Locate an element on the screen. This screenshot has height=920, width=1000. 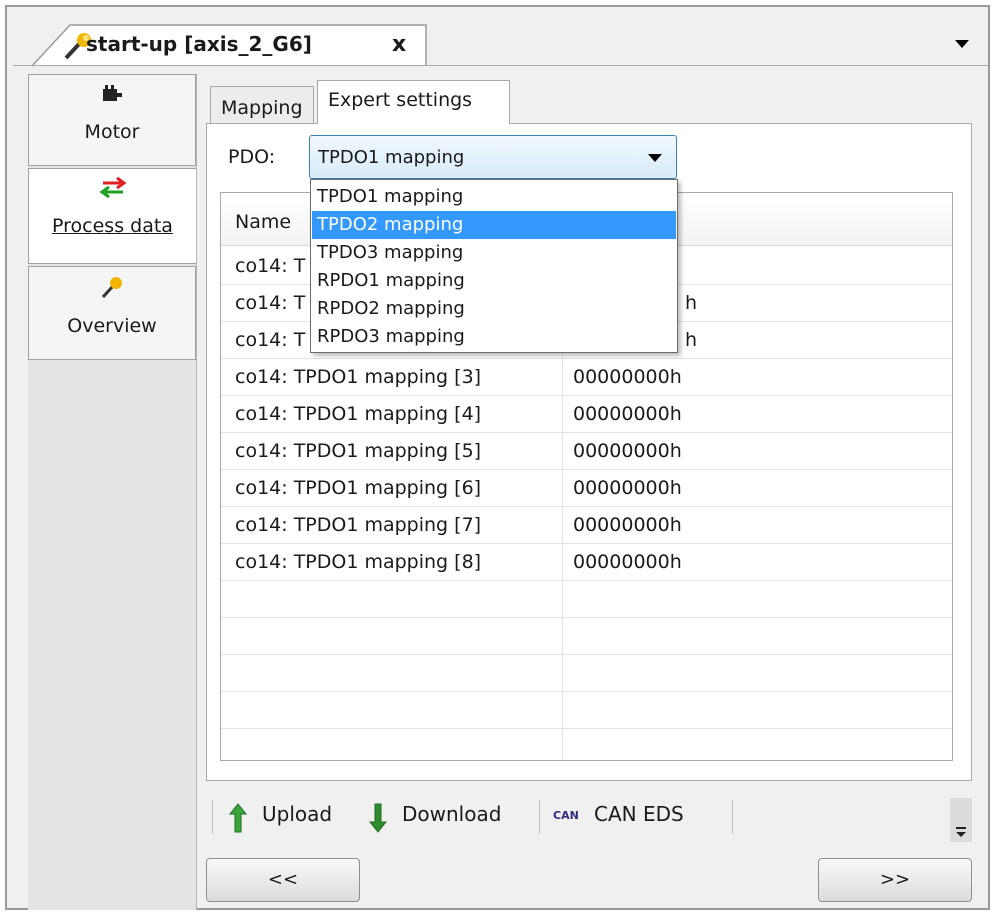
can-eds-button: CAN EDS is located at coordinates (639, 814).